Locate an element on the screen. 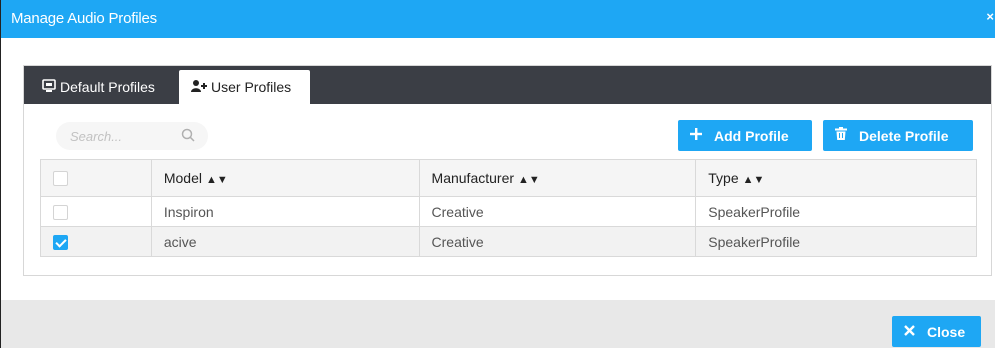  model-cell: acive is located at coordinates (285, 241).